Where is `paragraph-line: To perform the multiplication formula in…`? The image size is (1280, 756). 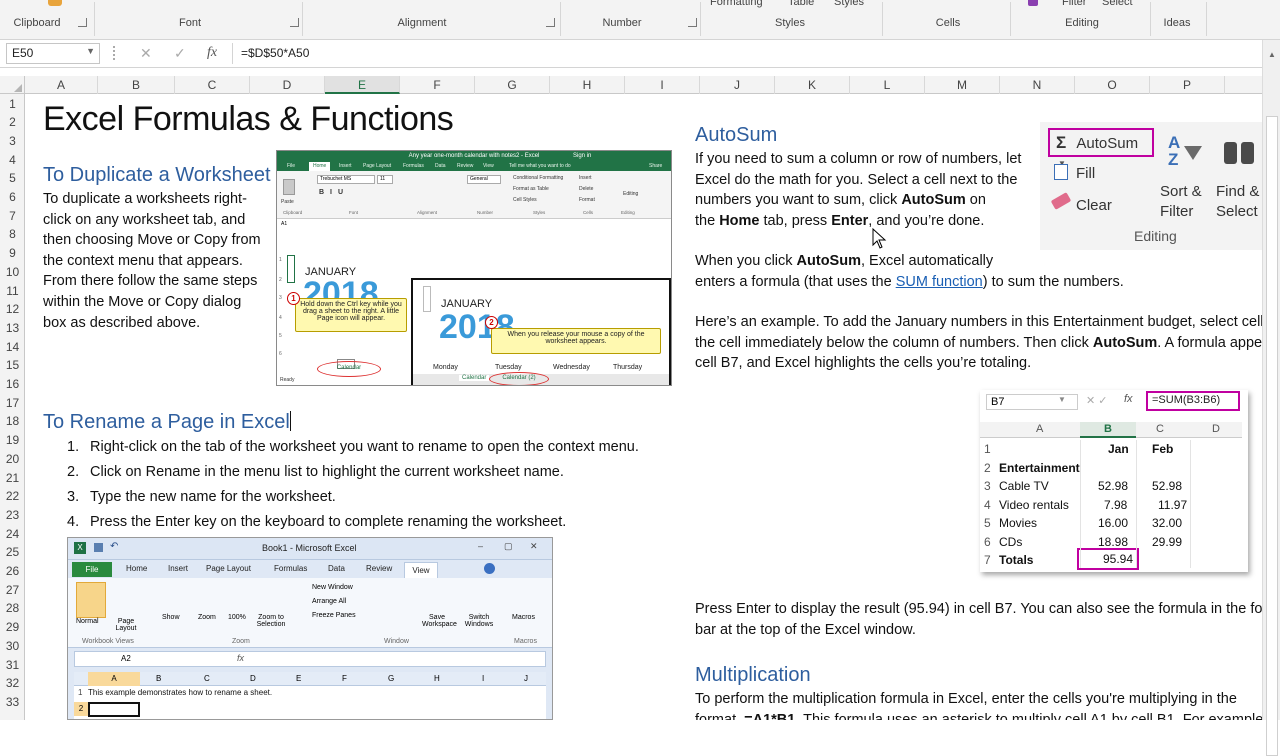 paragraph-line: To perform the multiplication formula in… is located at coordinates (966, 699).